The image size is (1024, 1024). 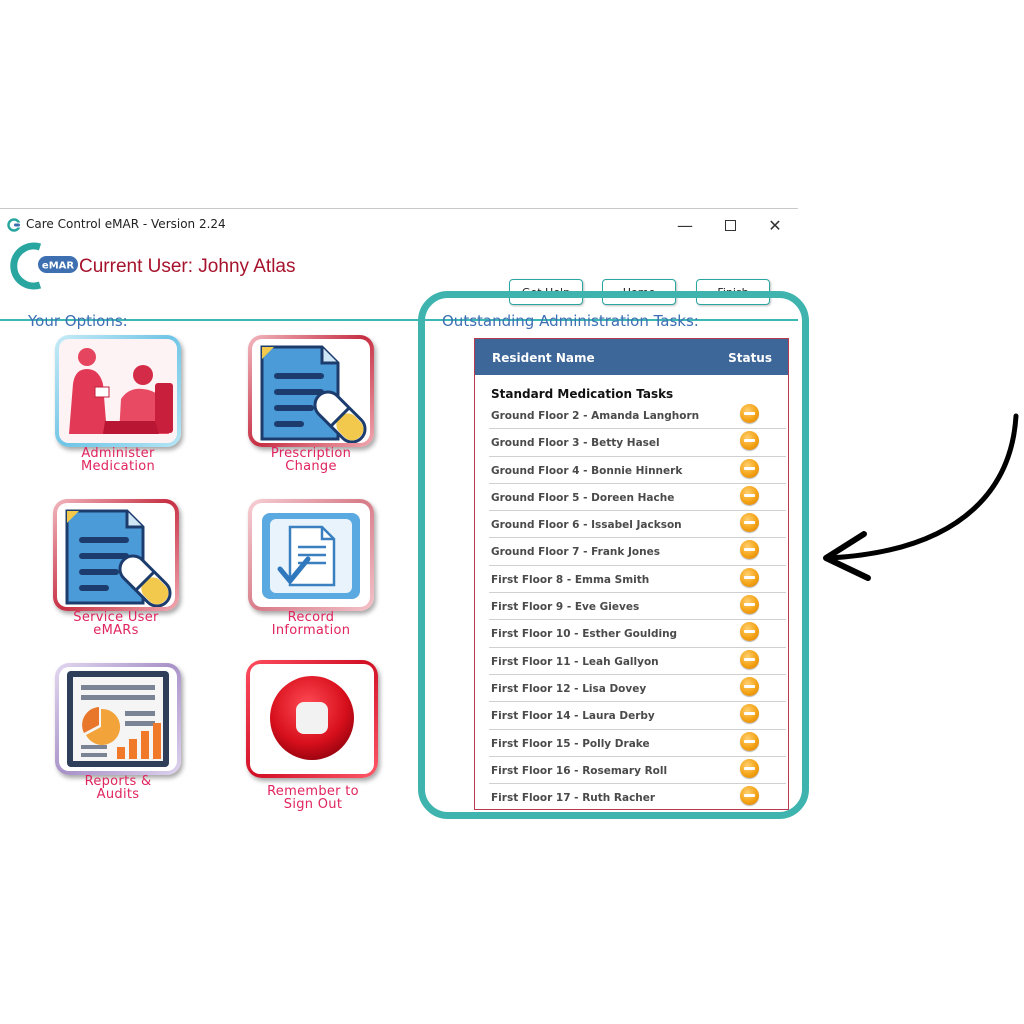 What do you see at coordinates (584, 634) in the screenshot?
I see `resident-name: First Floor 10 - Esther Goulding` at bounding box center [584, 634].